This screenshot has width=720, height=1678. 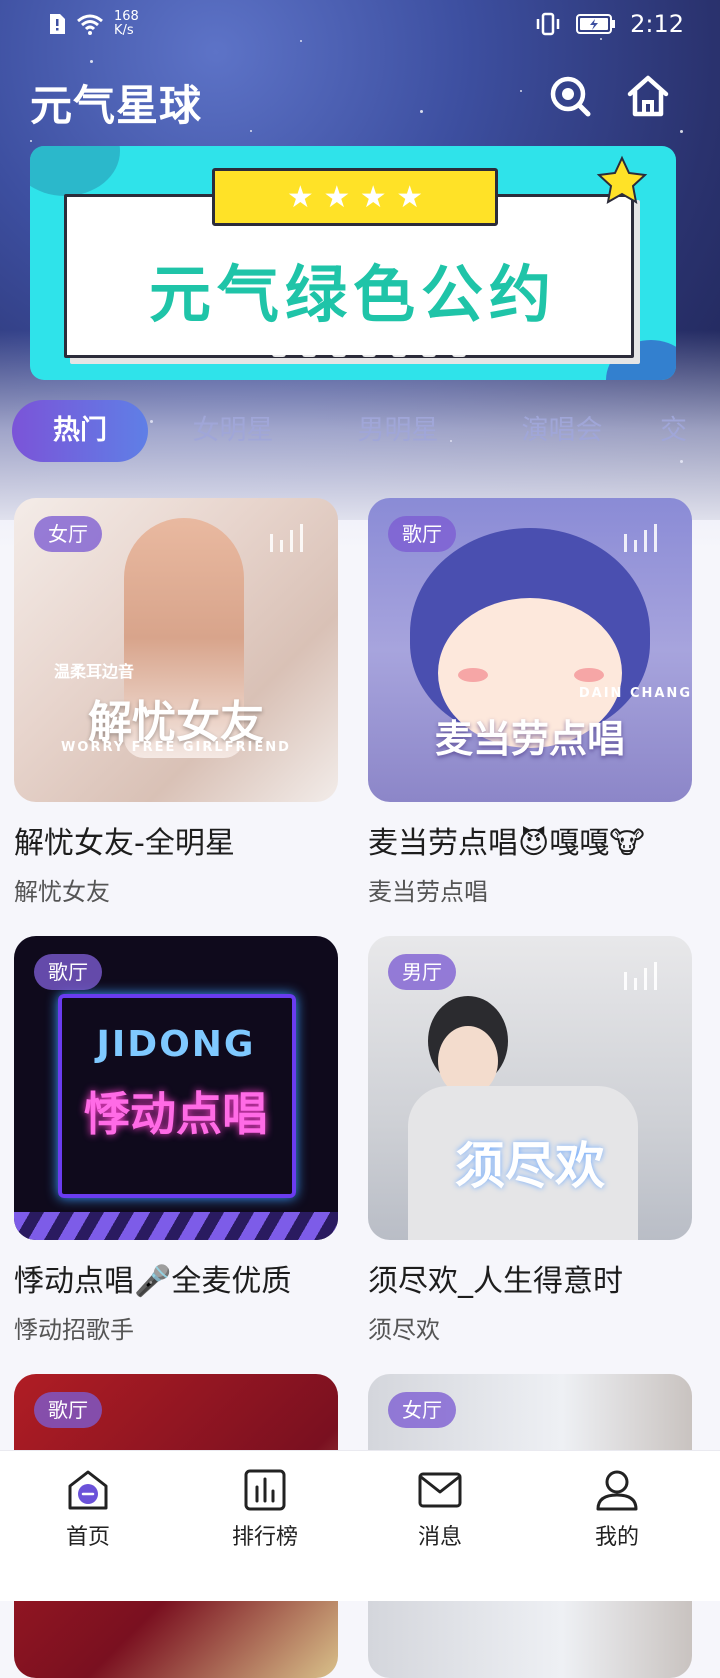 I want to click on room-title: 须尽欢_人生得意时, so click(x=495, y=1281).